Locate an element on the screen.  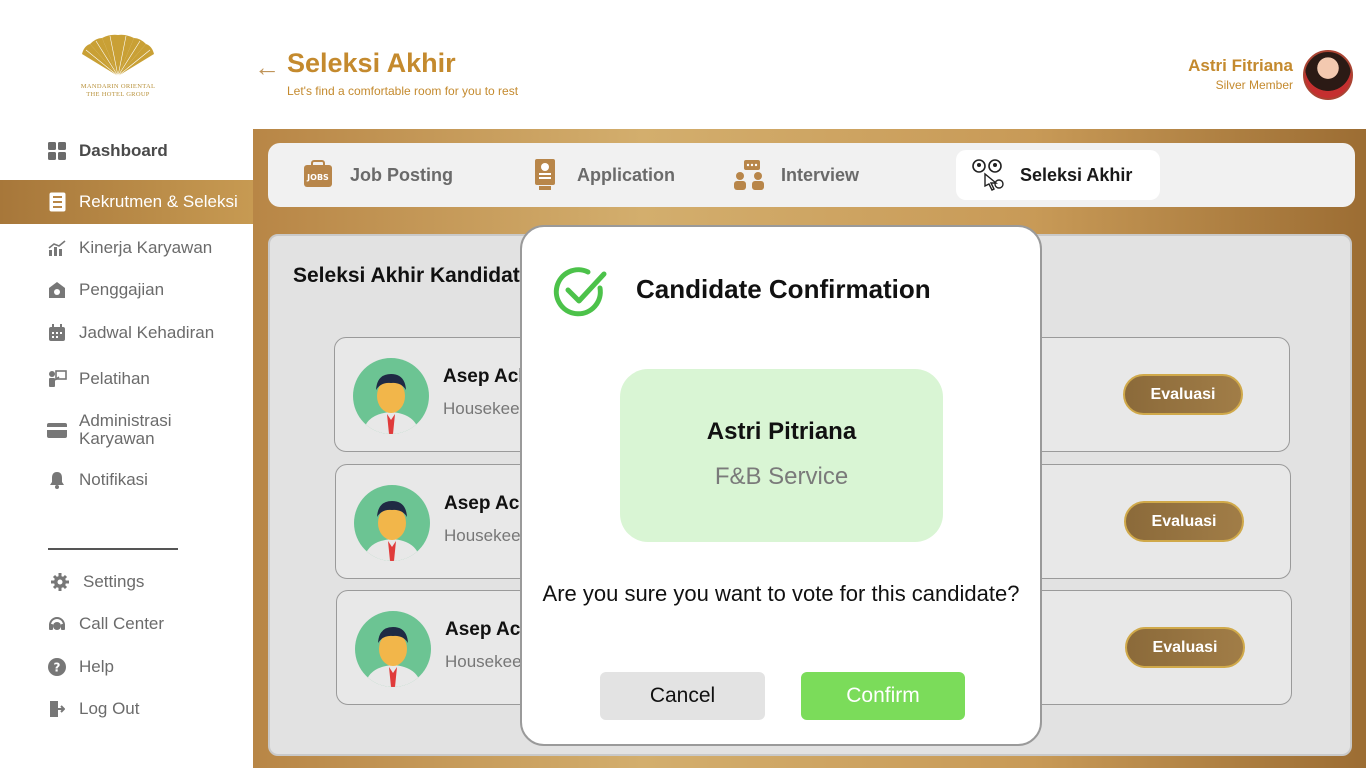
sidebar-item-dashboard: Dashboard is located at coordinates (126, 151).